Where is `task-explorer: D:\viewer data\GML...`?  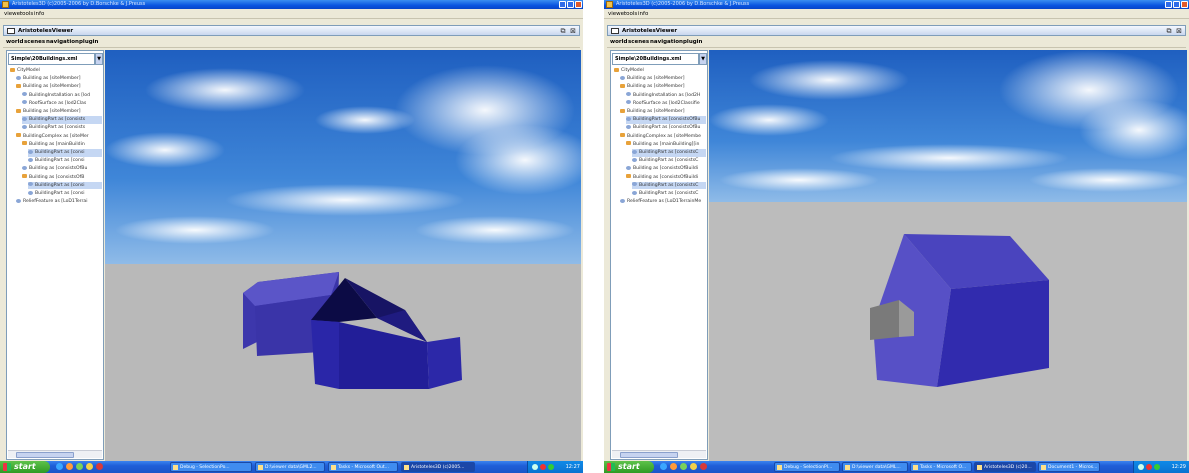 task-explorer: D:\viewer data\GML... is located at coordinates (875, 467).